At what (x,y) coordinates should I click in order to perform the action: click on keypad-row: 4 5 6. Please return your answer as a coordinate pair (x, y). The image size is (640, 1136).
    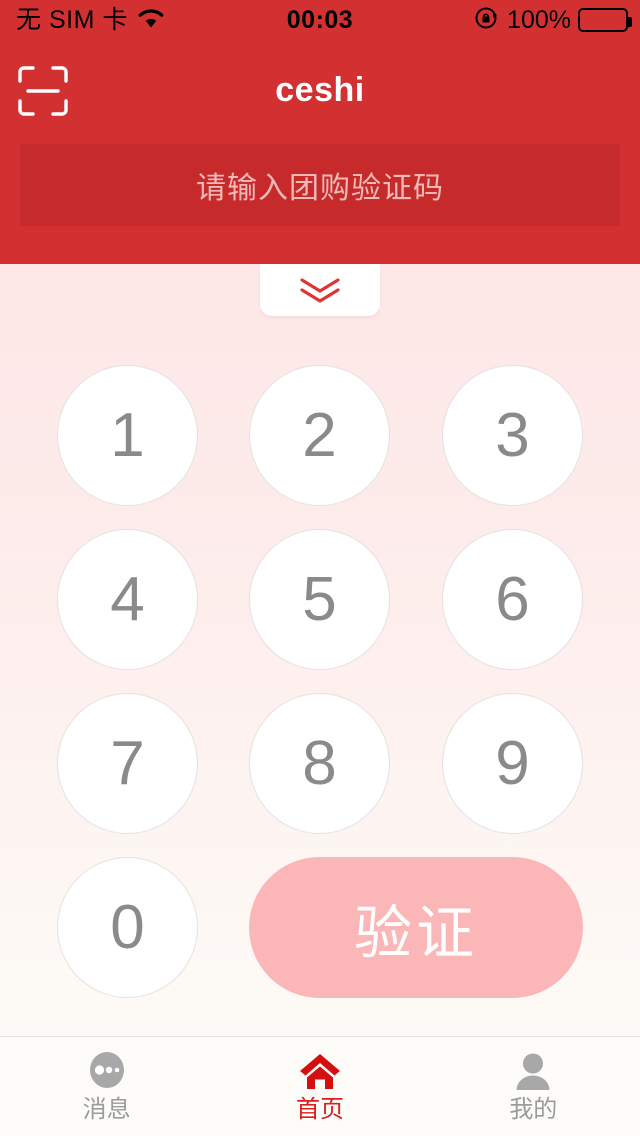
    Looking at the image, I should click on (320, 611).